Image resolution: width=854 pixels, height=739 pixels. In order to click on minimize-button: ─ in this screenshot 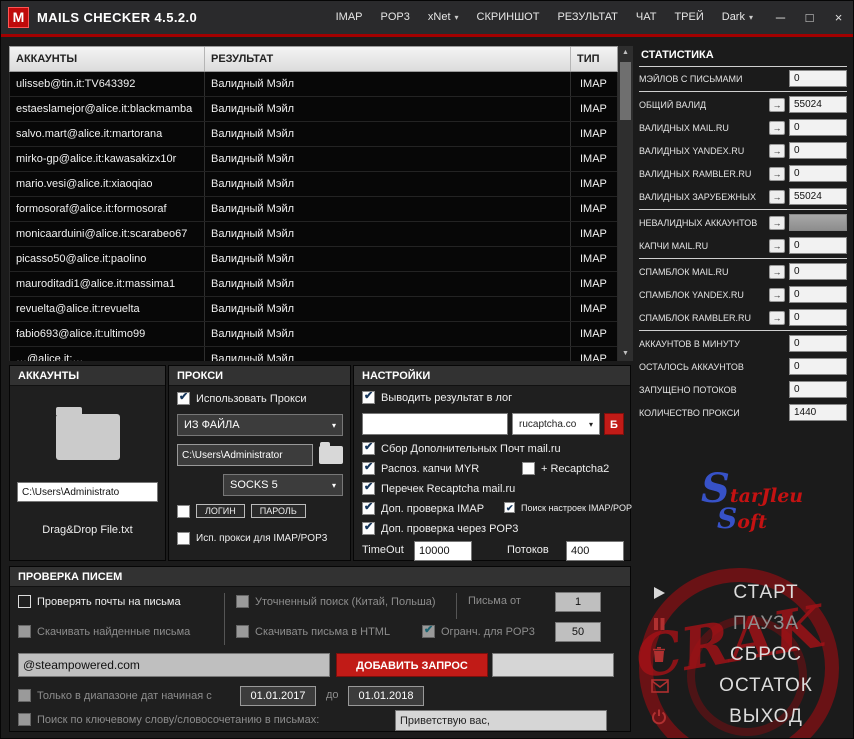, I will do `click(780, 17)`.